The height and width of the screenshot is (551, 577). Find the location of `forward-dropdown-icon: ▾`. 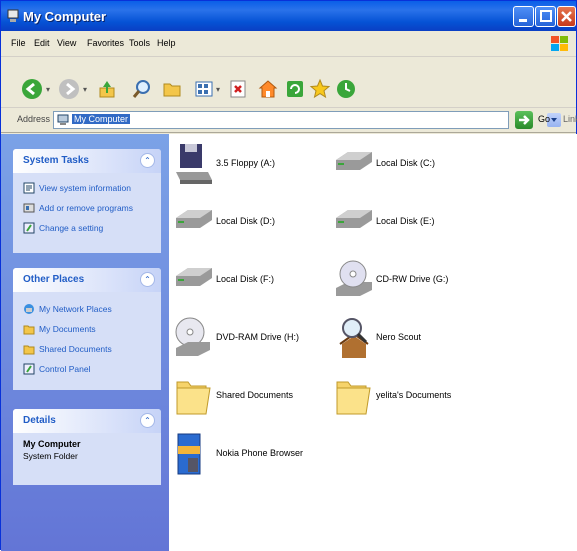

forward-dropdown-icon: ▾ is located at coordinates (85, 89).